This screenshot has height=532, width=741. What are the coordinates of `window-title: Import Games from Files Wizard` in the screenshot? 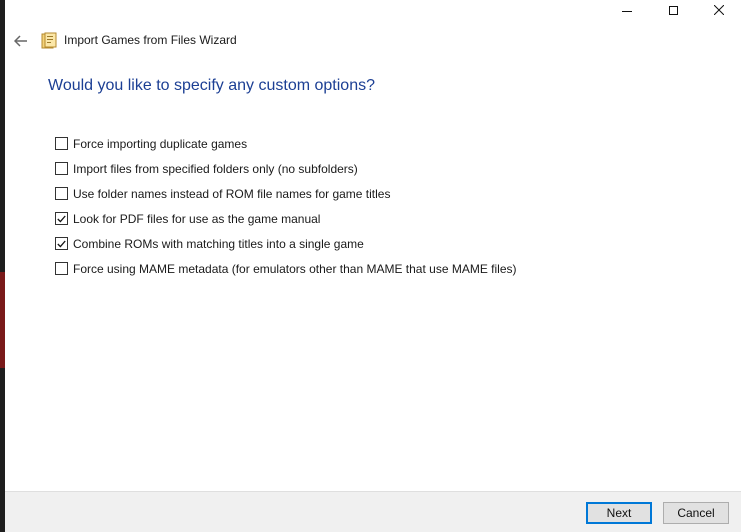 It's located at (150, 40).